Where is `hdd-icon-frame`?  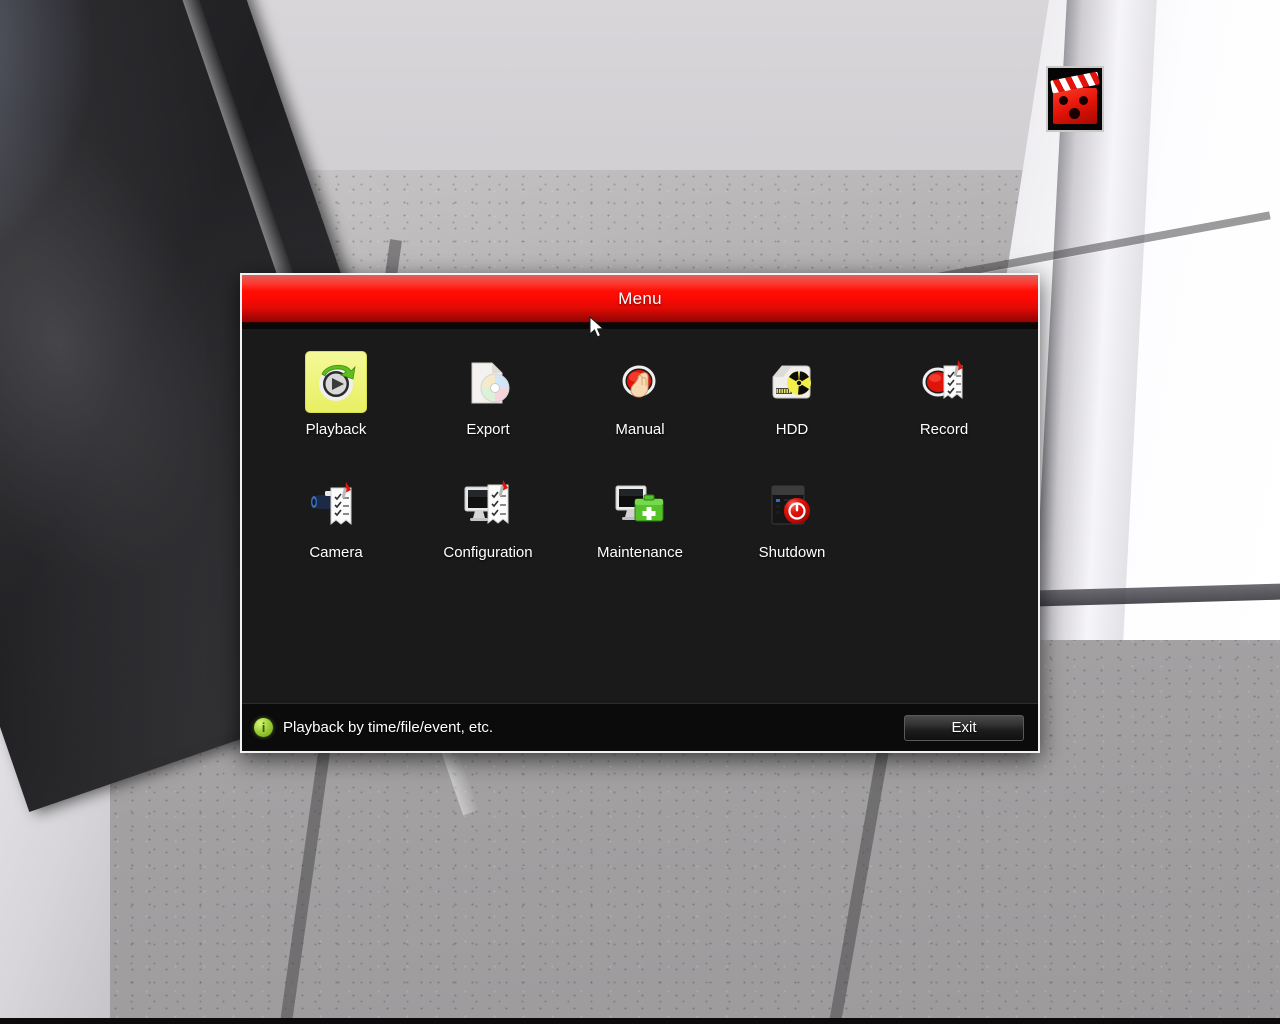 hdd-icon-frame is located at coordinates (792, 382).